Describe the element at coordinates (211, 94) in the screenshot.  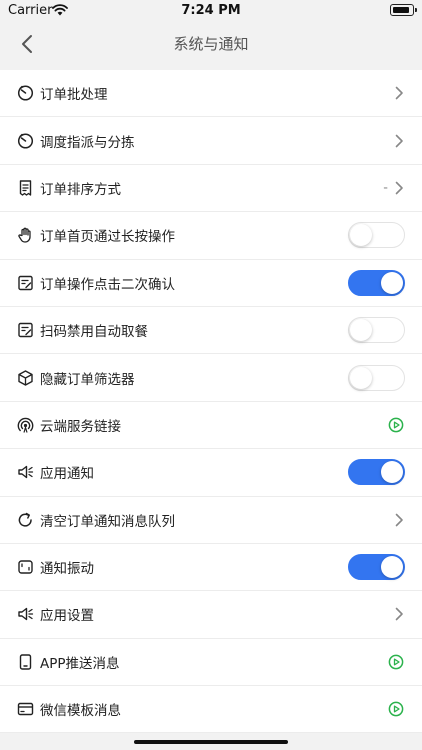
I see `settings-row: 订单批处理` at that location.